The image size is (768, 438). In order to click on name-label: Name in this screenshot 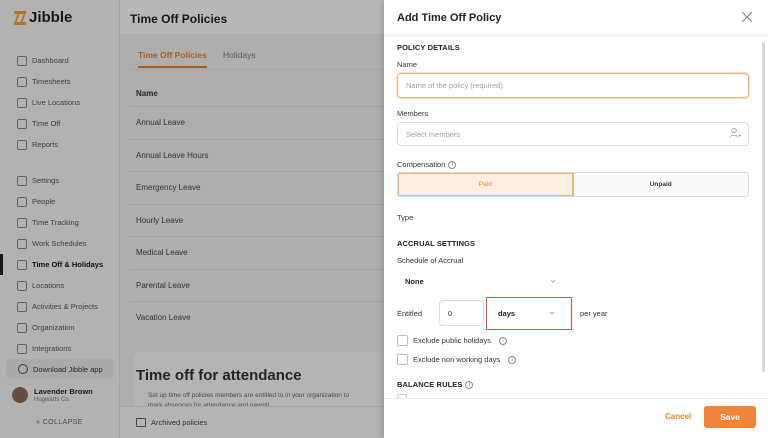, I will do `click(407, 64)`.